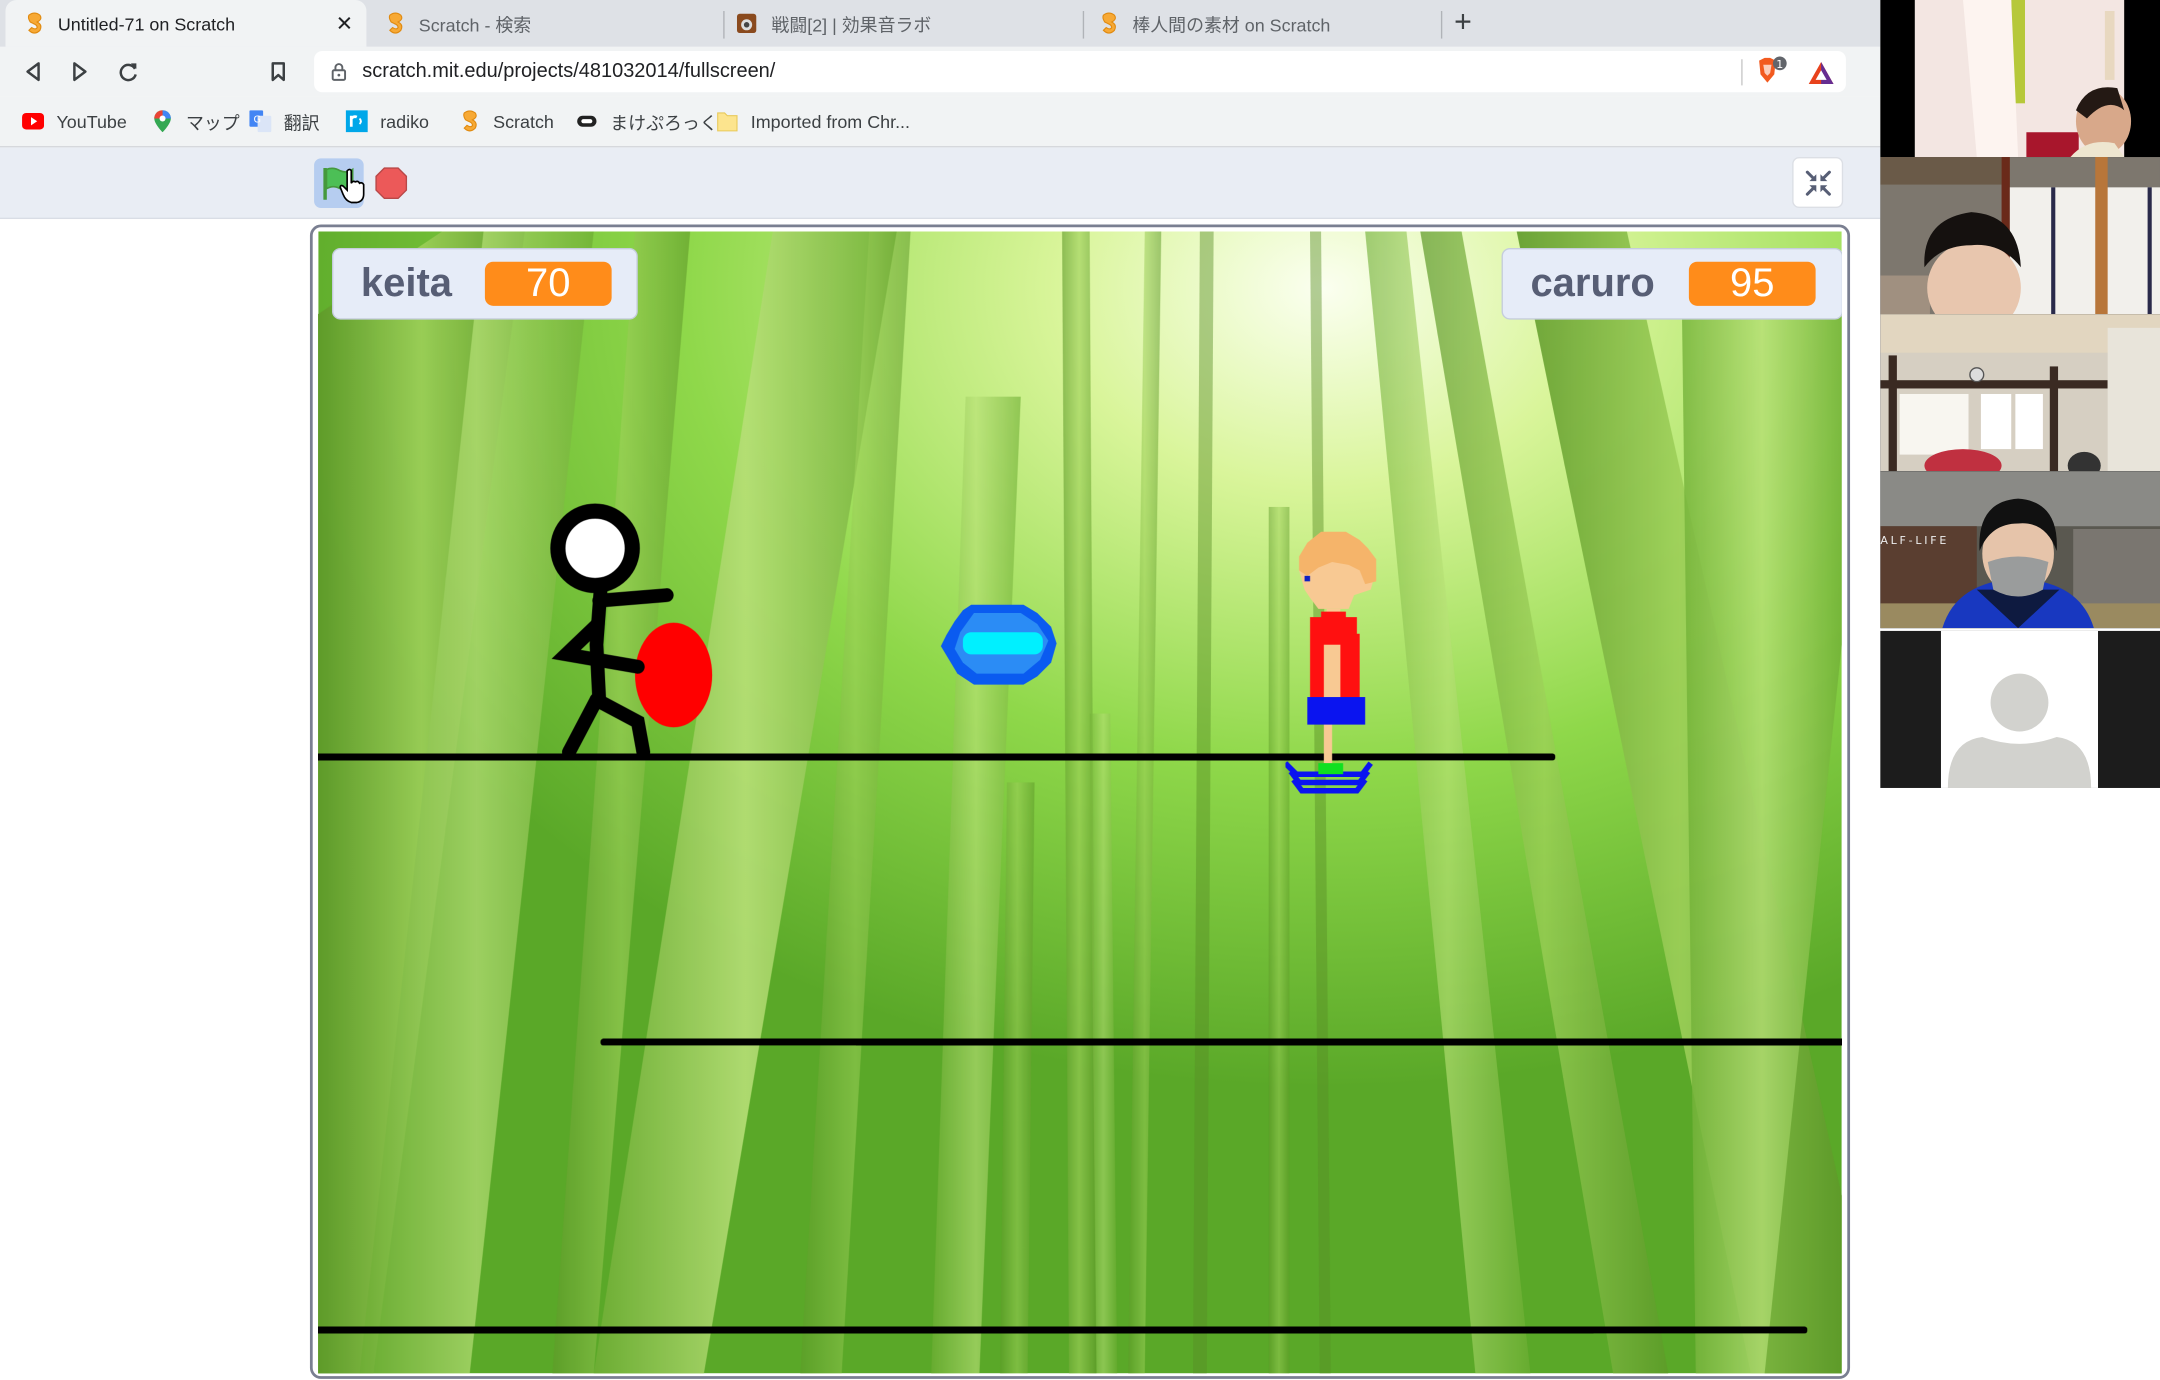  Describe the element at coordinates (523, 121) in the screenshot. I see `bookmark-label: Scratch` at that location.